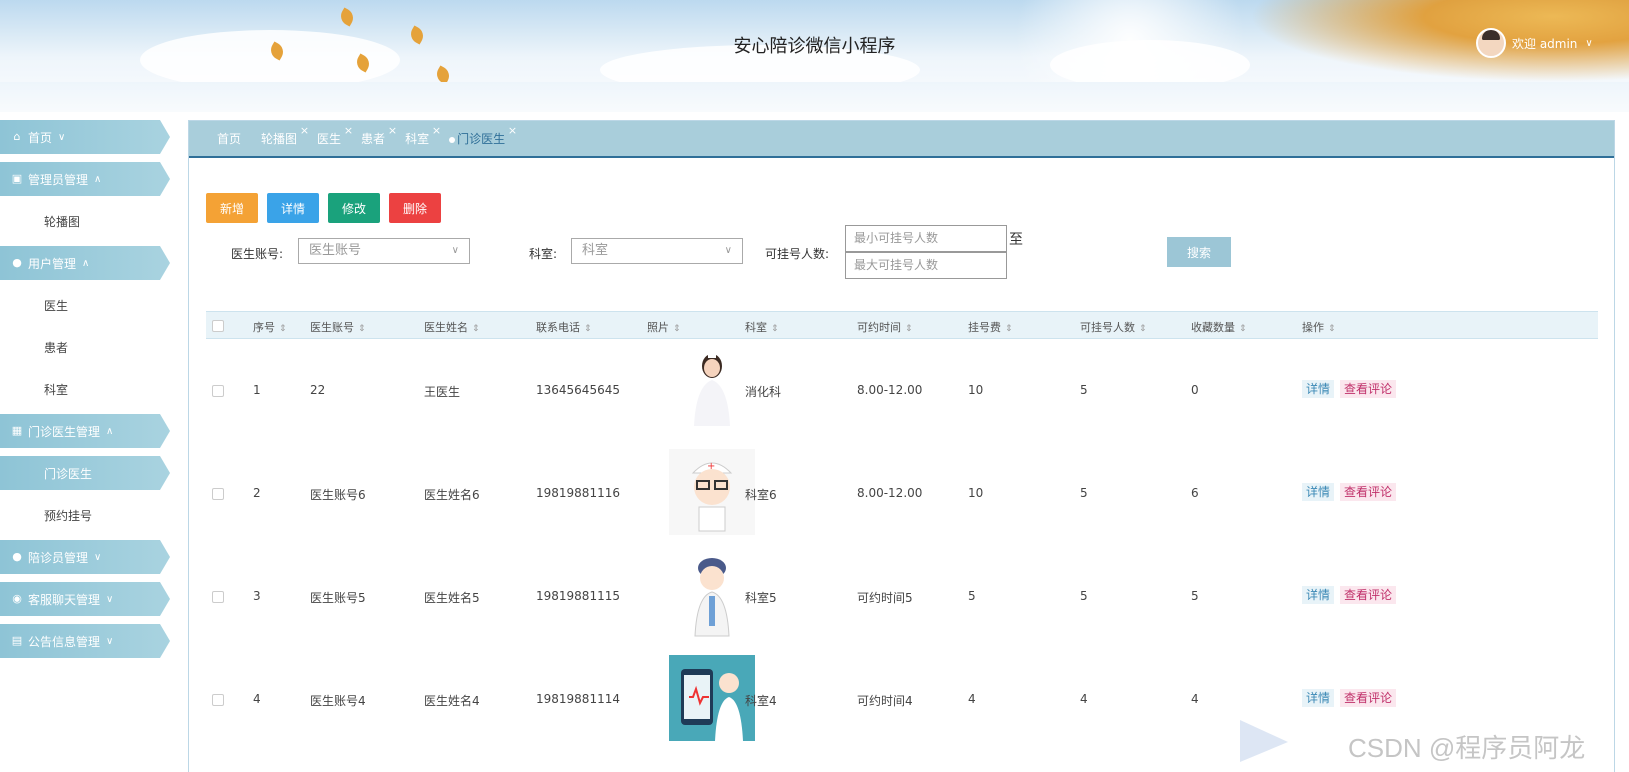 The height and width of the screenshot is (772, 1629). Describe the element at coordinates (64, 641) in the screenshot. I see `sidebar-menu-label: 公告信息管理` at that location.